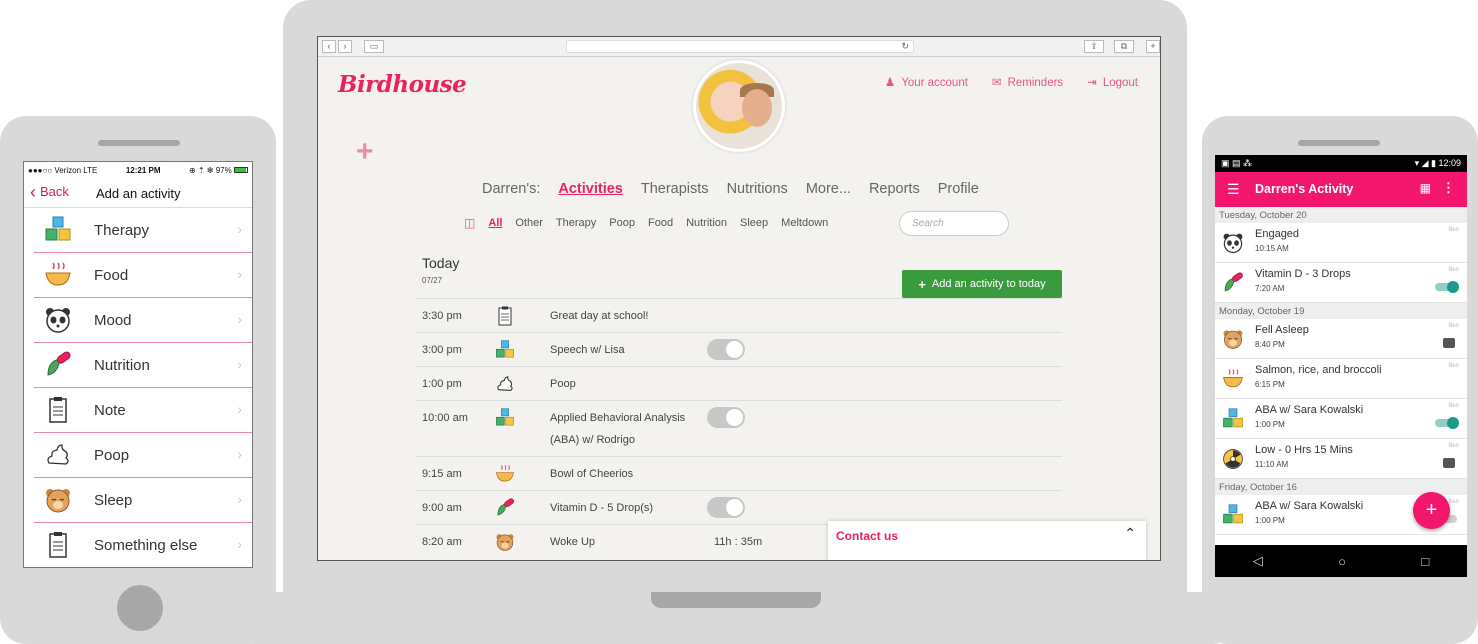 The height and width of the screenshot is (644, 1478). What do you see at coordinates (365, 152) in the screenshot?
I see `add-child-plus-icon: +` at bounding box center [365, 152].